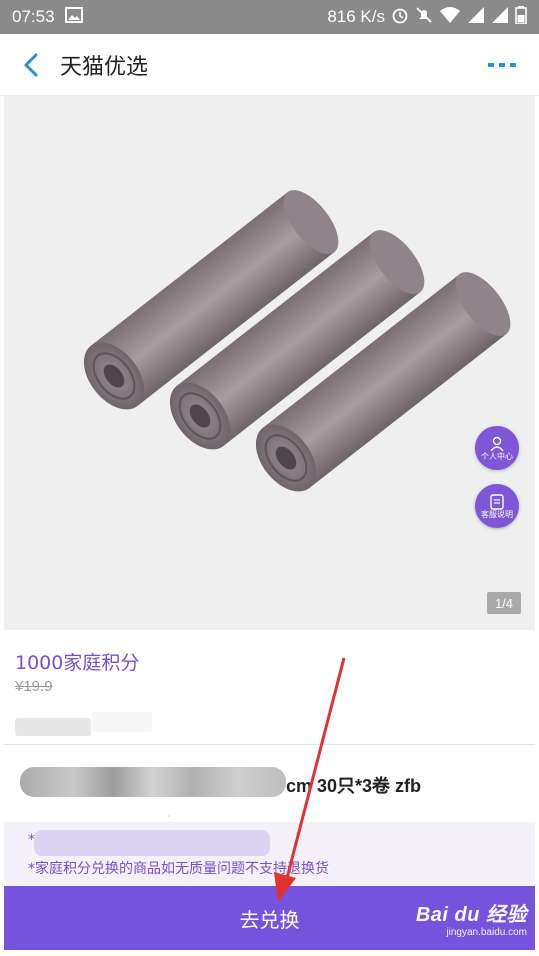  I want to click on image-icon, so click(73, 17).